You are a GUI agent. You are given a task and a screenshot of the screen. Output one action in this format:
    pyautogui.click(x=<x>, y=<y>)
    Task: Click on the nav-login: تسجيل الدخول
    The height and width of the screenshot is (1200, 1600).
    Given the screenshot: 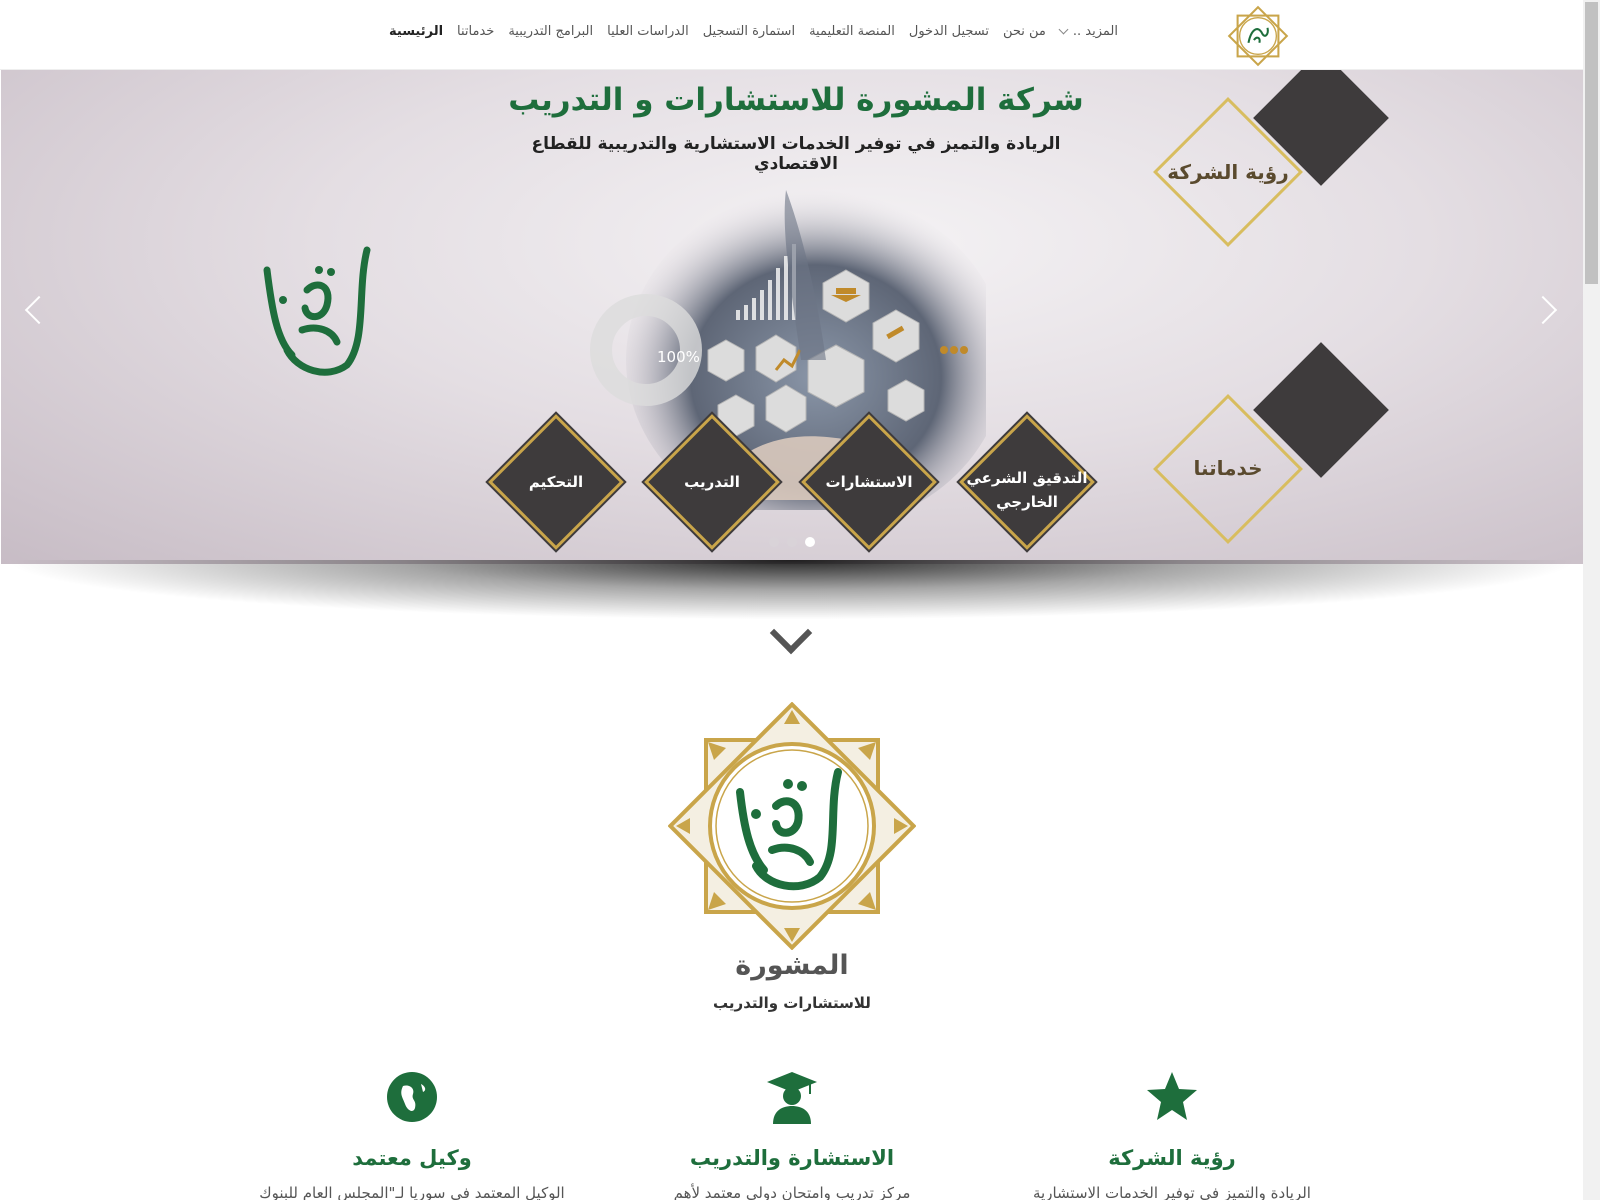 What is the action you would take?
    pyautogui.click(x=949, y=31)
    